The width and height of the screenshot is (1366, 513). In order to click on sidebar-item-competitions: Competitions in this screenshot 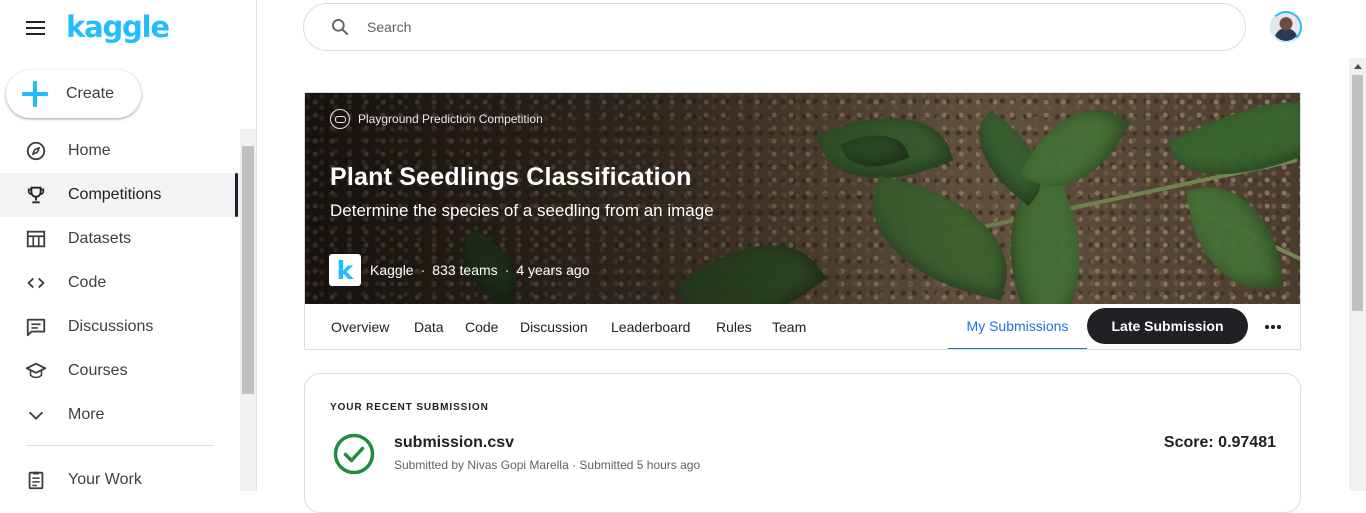, I will do `click(120, 195)`.